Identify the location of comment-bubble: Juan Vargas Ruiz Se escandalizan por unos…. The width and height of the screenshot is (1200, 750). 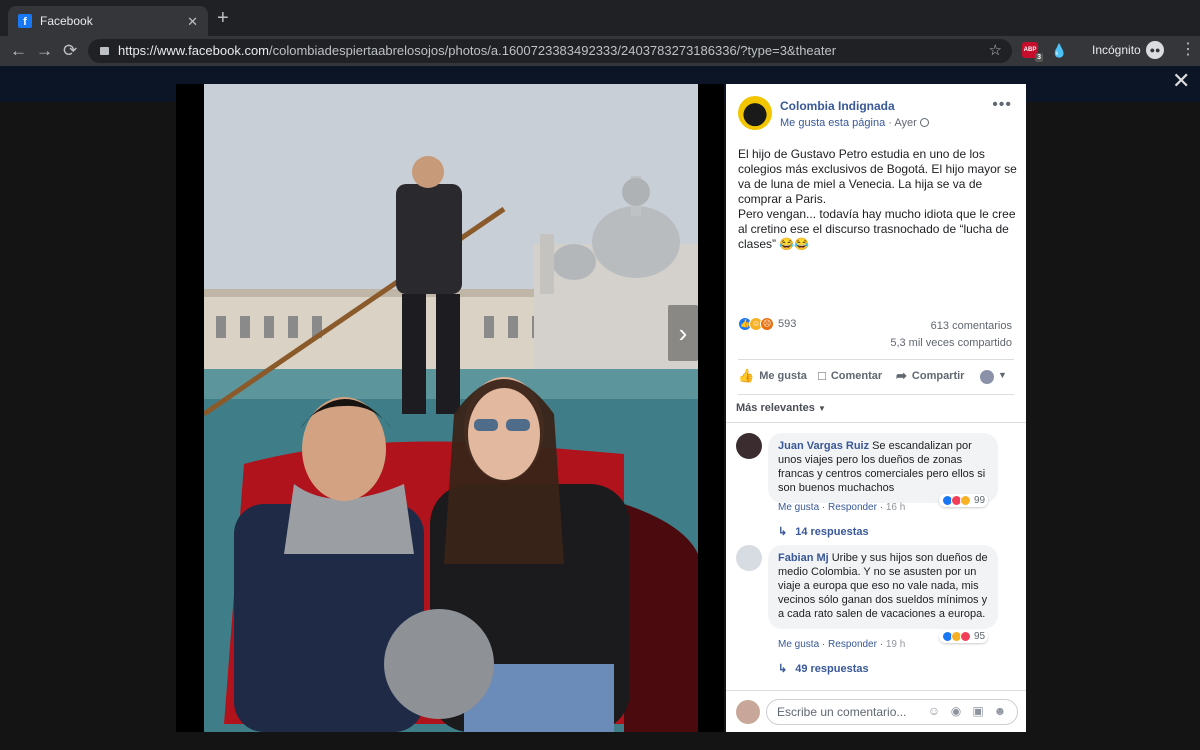
(883, 468).